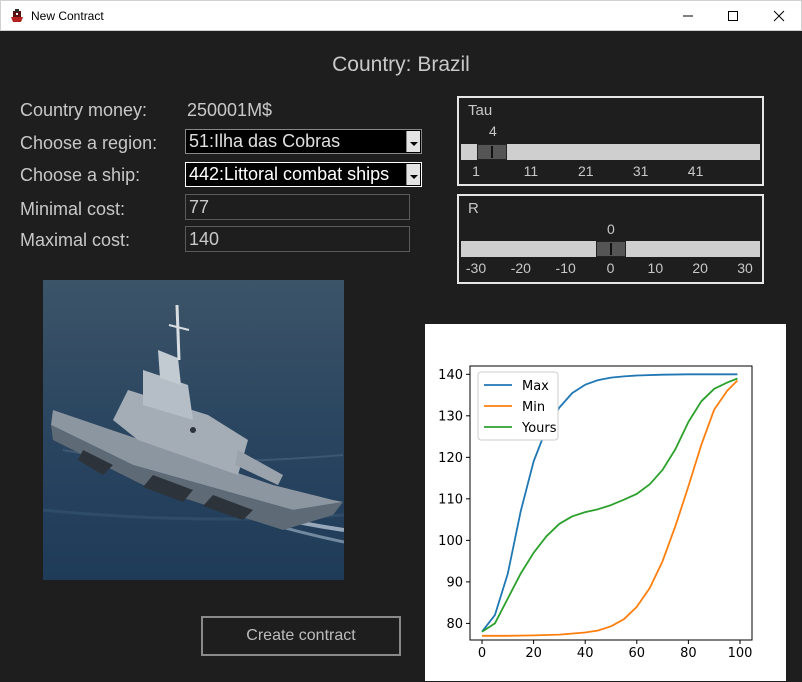 The height and width of the screenshot is (682, 802). I want to click on r-tick-label: -10, so click(565, 268).